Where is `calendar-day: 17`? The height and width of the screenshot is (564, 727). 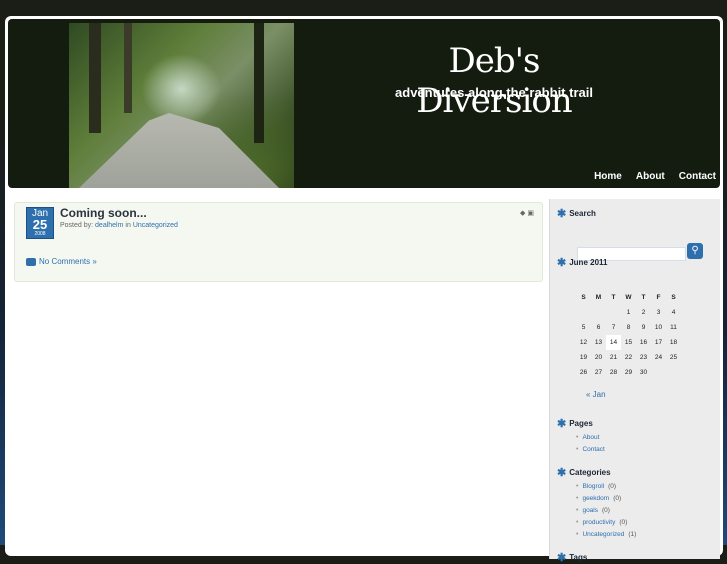
calendar-day: 17 is located at coordinates (658, 342).